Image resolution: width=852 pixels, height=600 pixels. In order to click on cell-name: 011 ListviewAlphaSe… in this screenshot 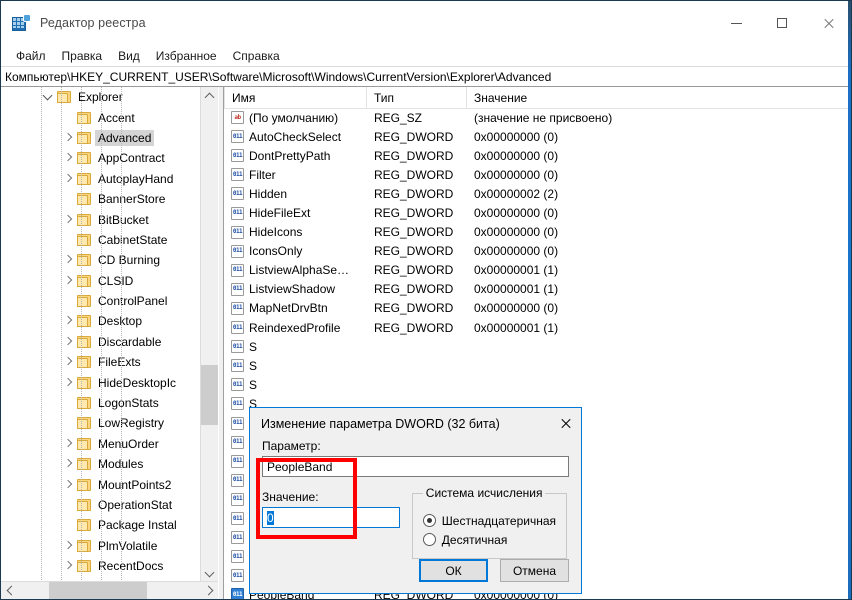, I will do `click(295, 270)`.